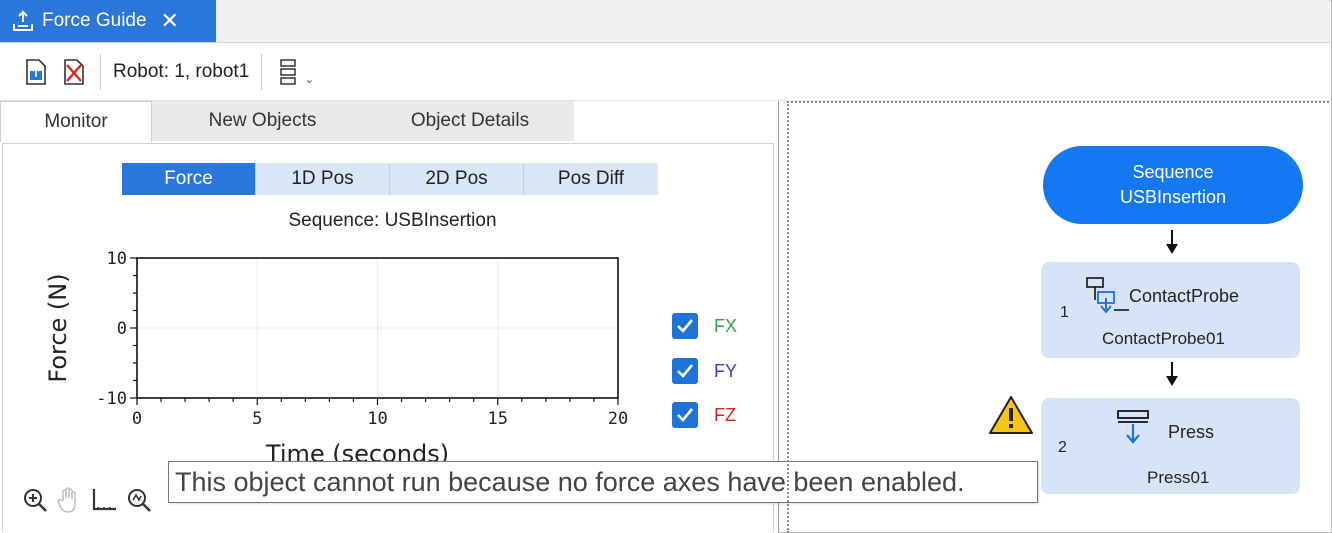  Describe the element at coordinates (1170, 310) in the screenshot. I see `object-node-contactprobe: ContactProbe 1 ContactProbe01` at that location.